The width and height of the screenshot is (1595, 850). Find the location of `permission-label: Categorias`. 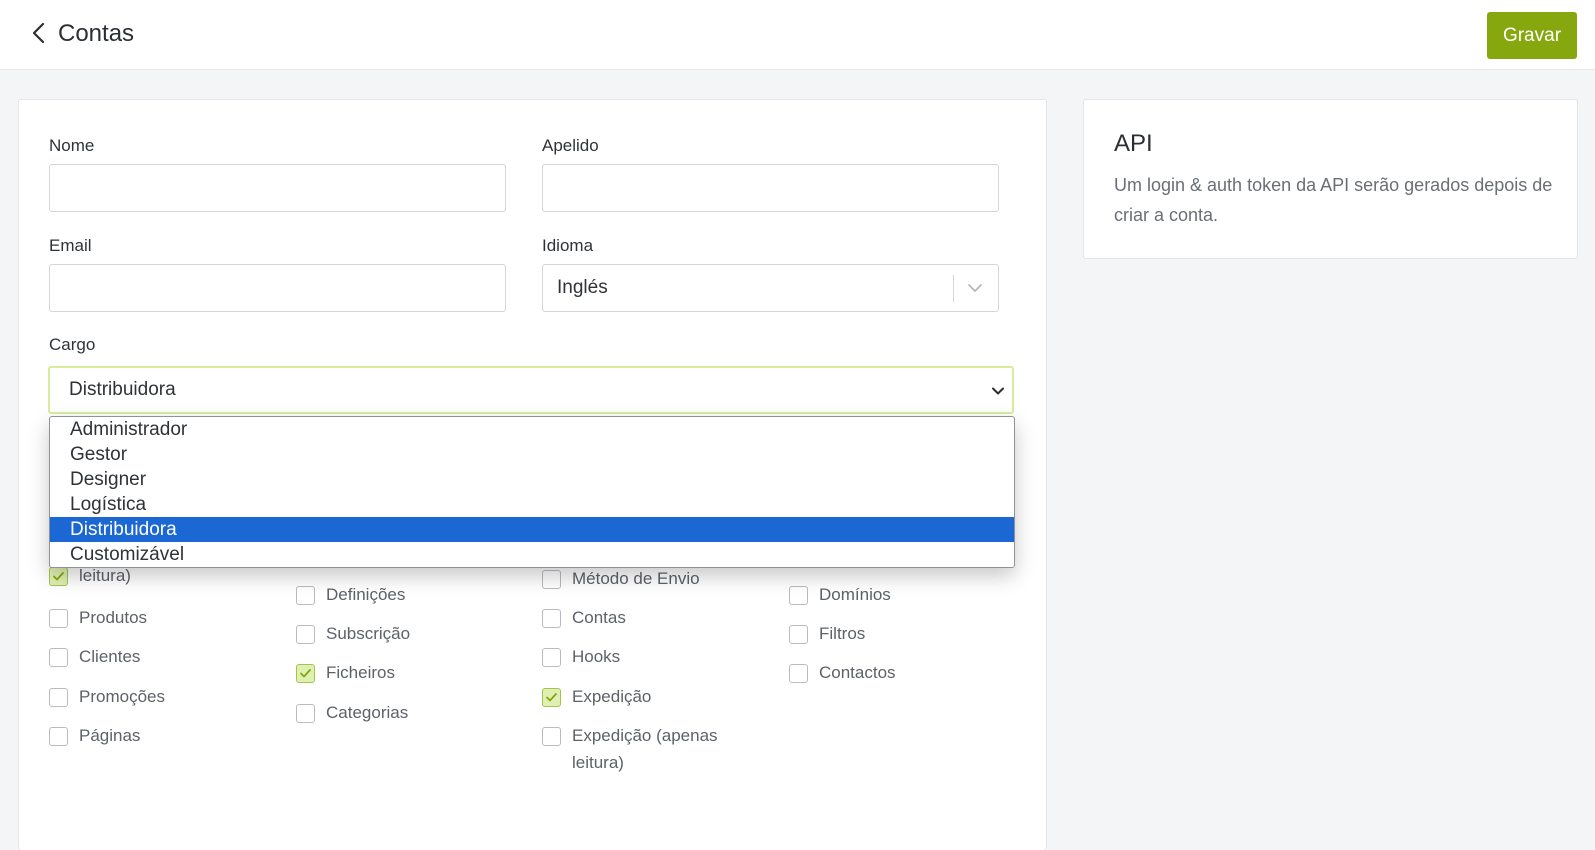

permission-label: Categorias is located at coordinates (367, 712).